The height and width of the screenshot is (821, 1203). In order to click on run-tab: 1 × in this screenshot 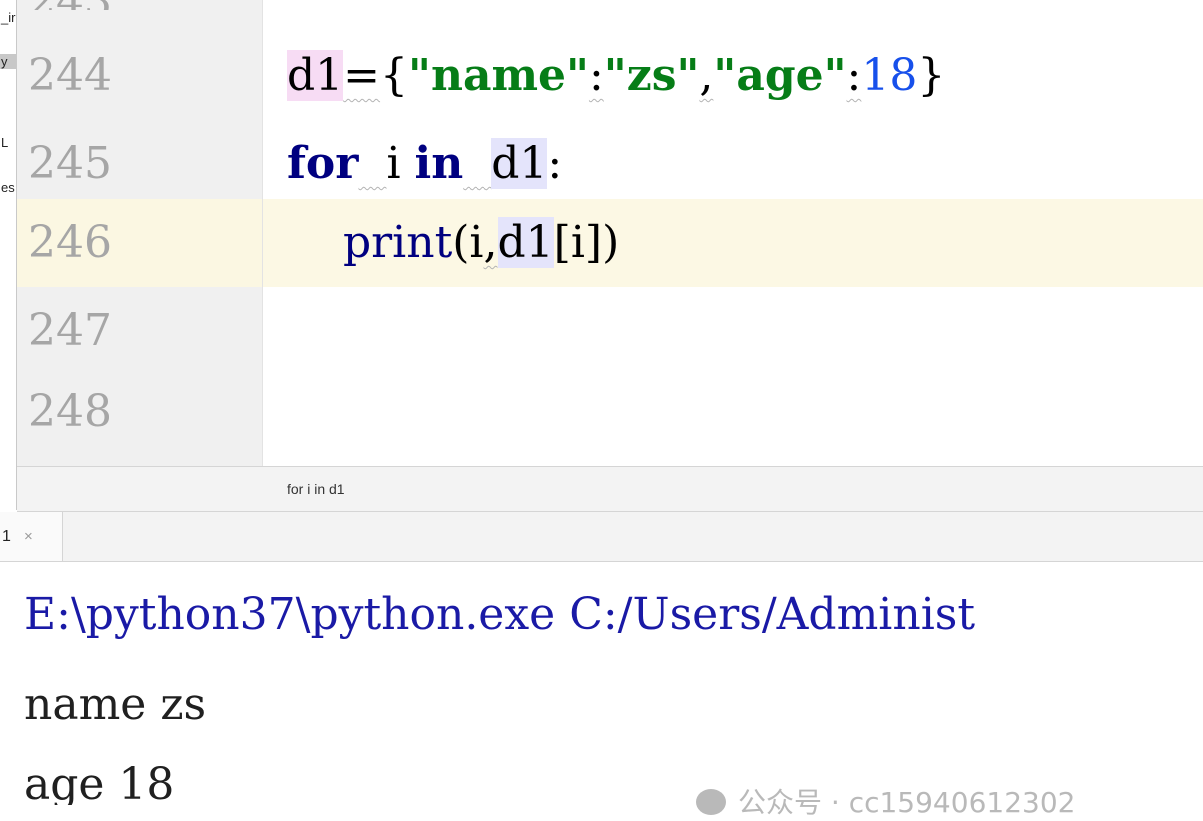, I will do `click(31, 536)`.